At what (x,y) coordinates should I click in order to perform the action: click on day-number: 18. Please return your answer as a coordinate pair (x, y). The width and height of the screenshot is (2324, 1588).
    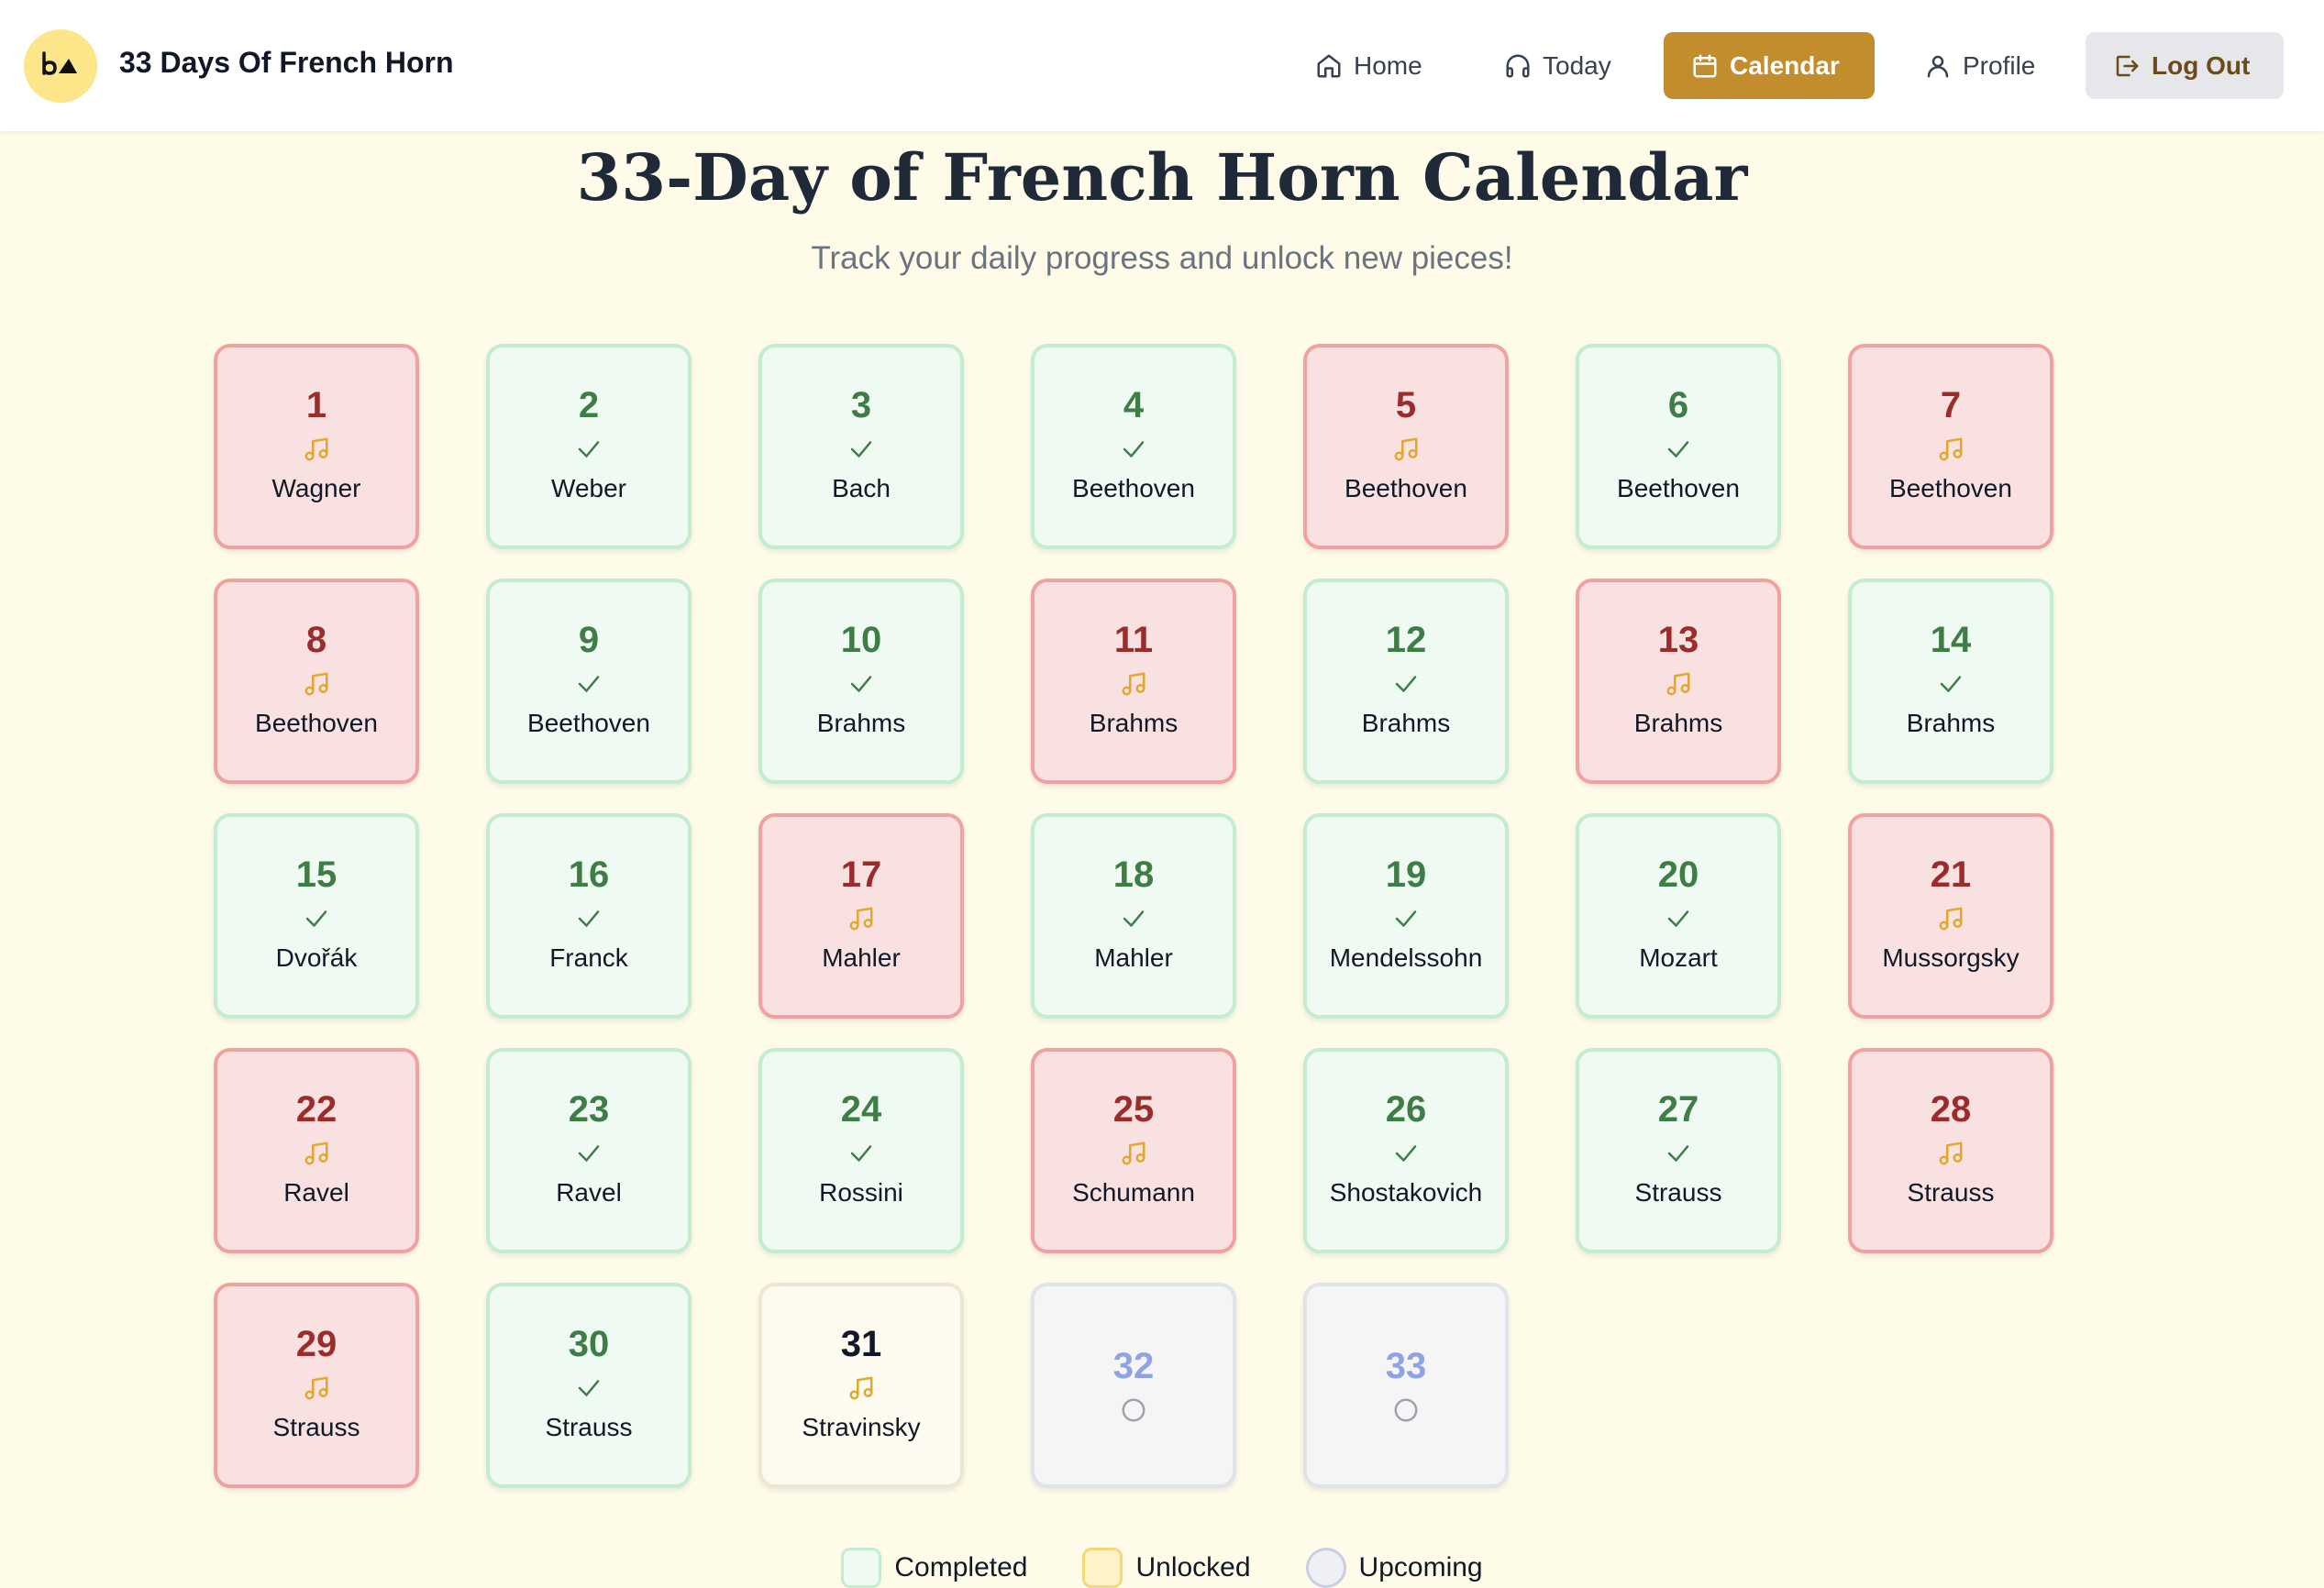
    Looking at the image, I should click on (1133, 875).